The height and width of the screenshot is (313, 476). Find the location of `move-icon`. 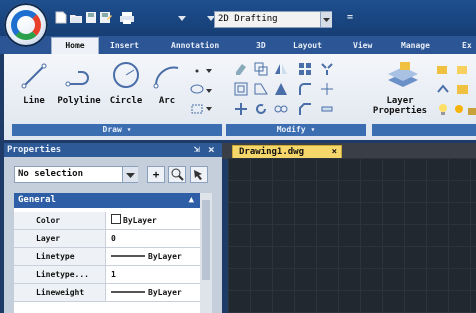

move-icon is located at coordinates (241, 109).